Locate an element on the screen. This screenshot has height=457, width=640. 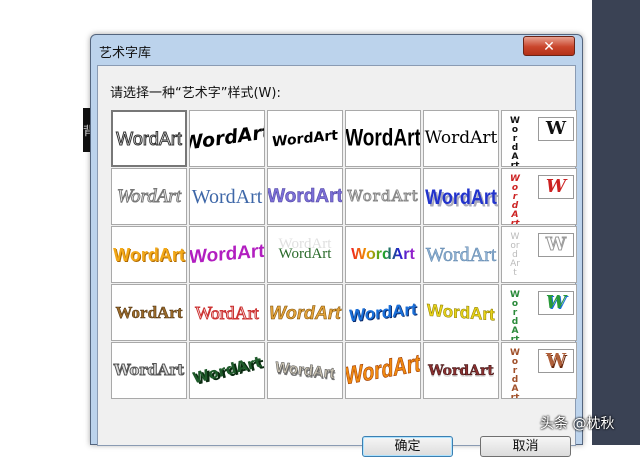
wordart-style-r1c1: WordArt is located at coordinates (149, 138).